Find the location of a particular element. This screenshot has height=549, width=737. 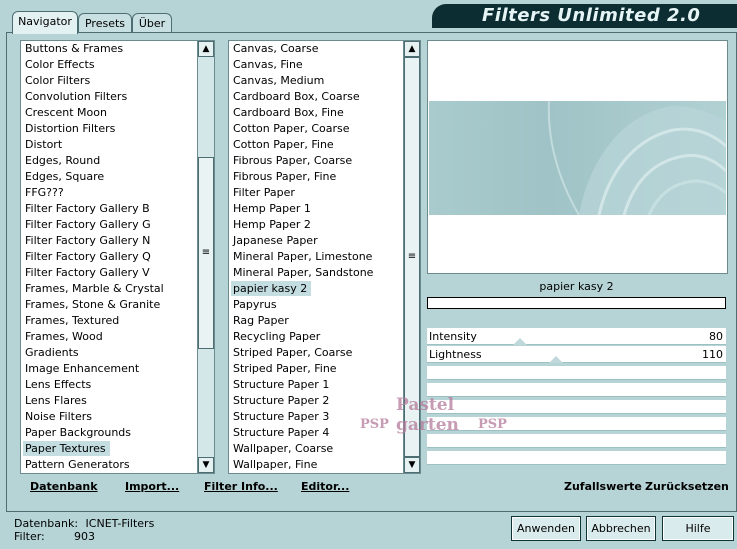

list-item: Canvas, Coarse is located at coordinates (317, 49).